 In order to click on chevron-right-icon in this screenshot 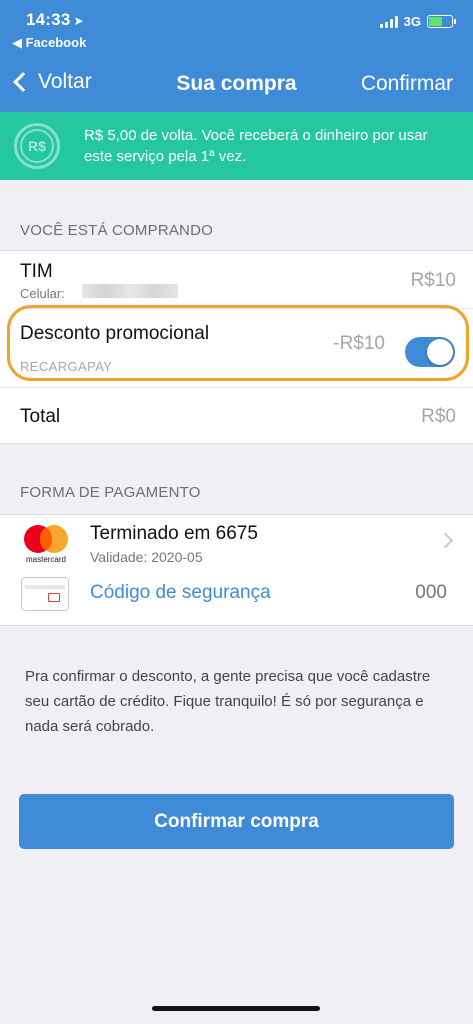, I will do `click(445, 540)`.